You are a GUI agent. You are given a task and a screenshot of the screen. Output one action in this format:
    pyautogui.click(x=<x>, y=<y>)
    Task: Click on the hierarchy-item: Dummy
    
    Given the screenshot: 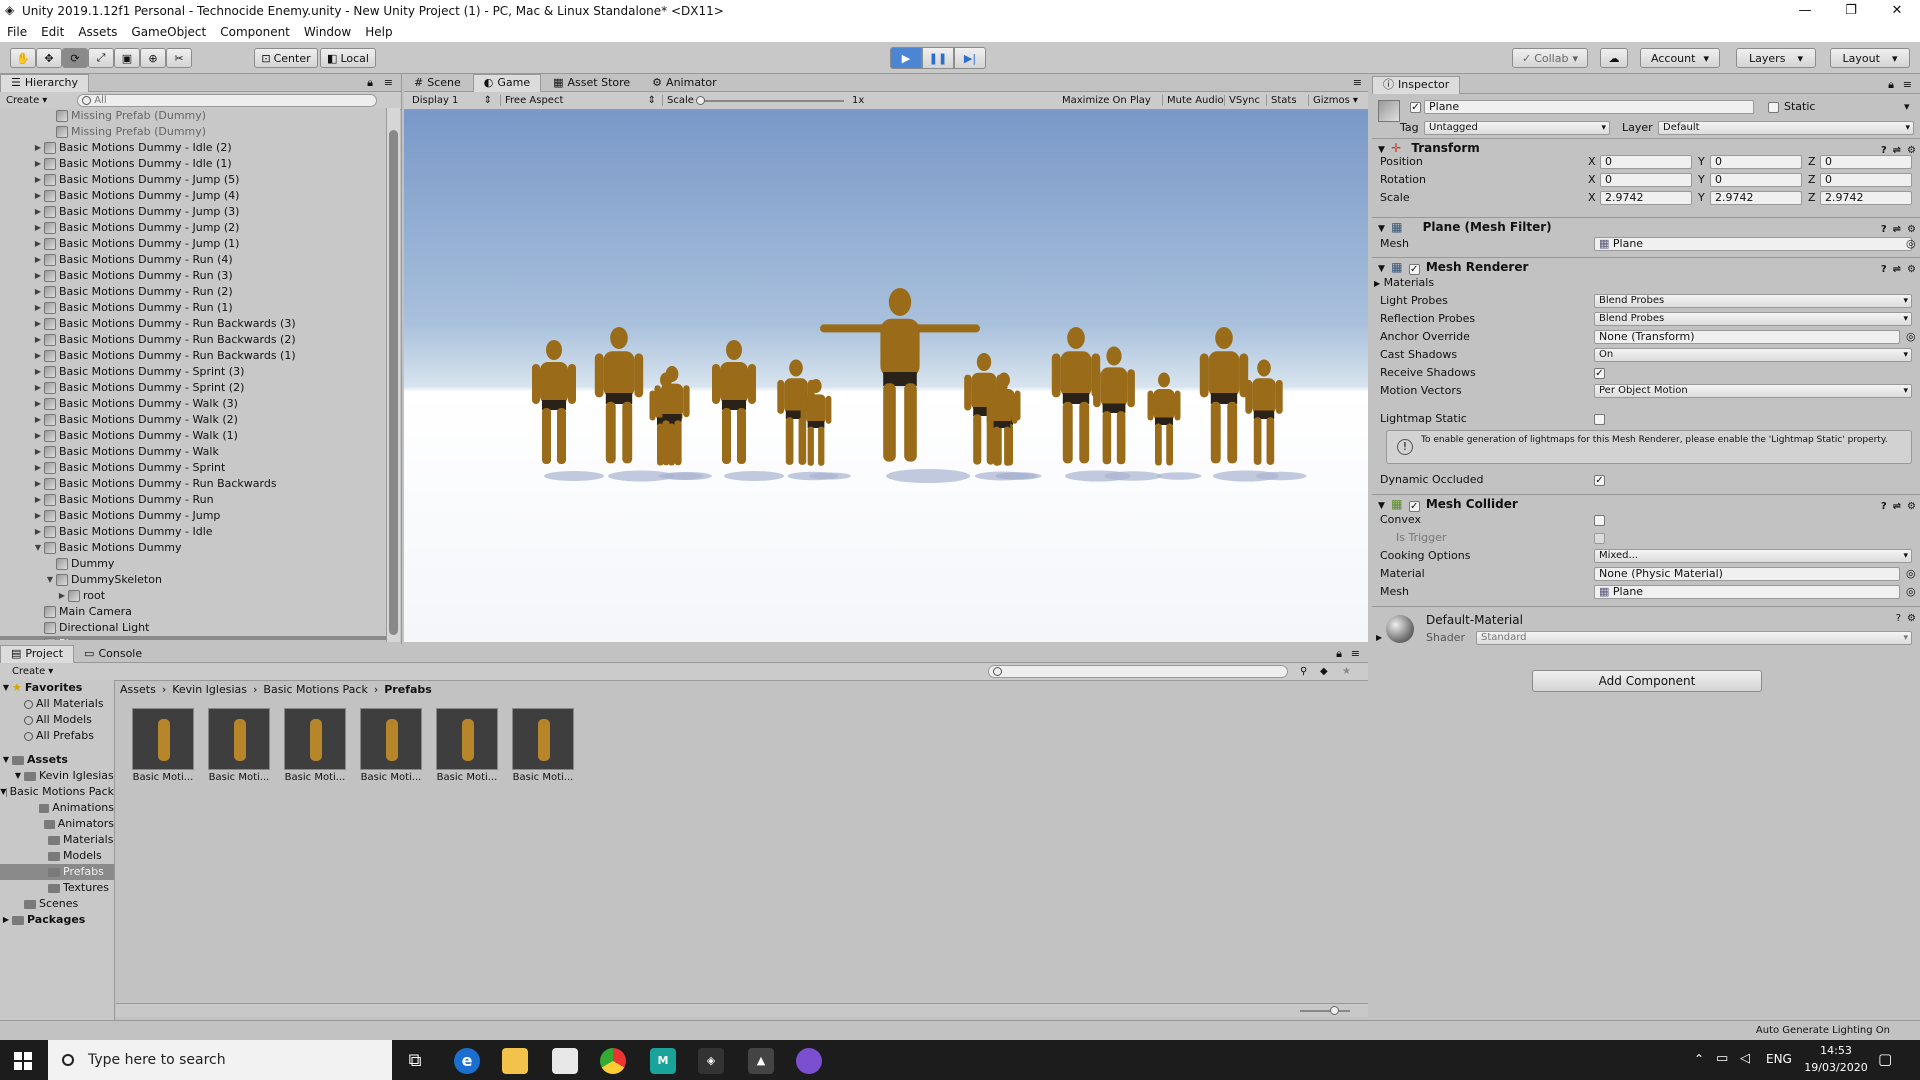 What is the action you would take?
    pyautogui.click(x=193, y=564)
    